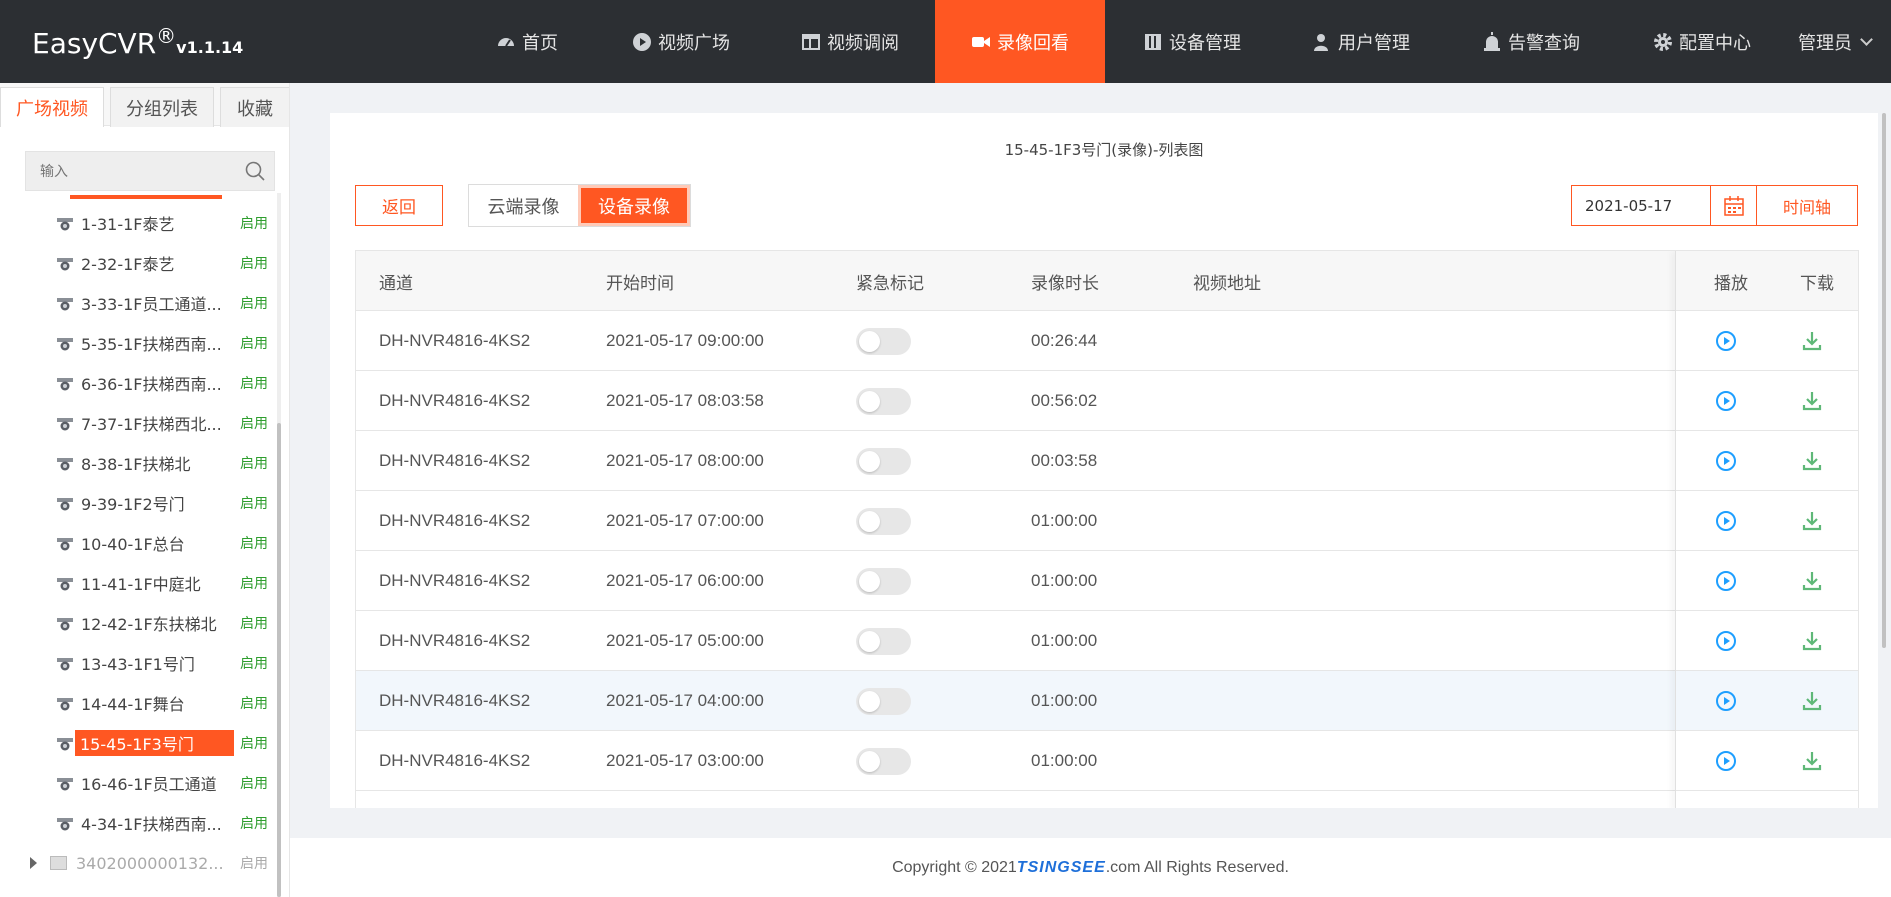 Image resolution: width=1891 pixels, height=897 pixels. I want to click on nav-item-video-square: 视频广场, so click(681, 41).